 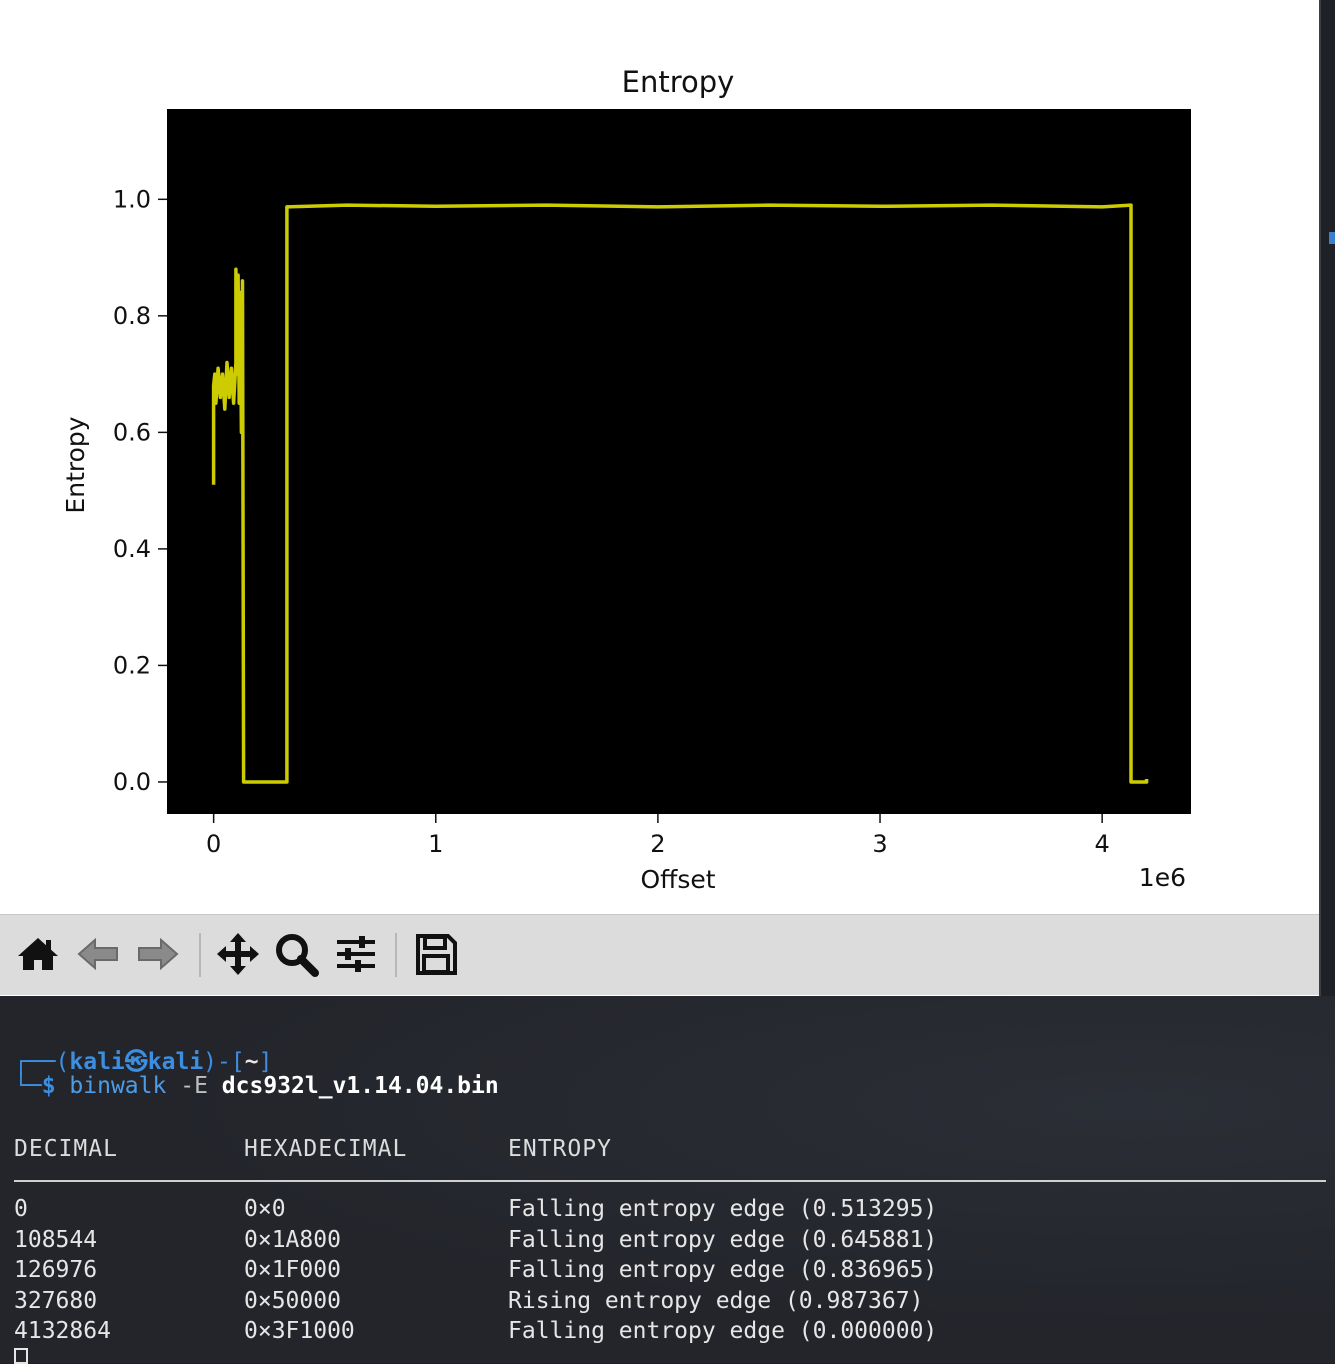 I want to click on prompt-corner: └─, so click(x=28, y=1086).